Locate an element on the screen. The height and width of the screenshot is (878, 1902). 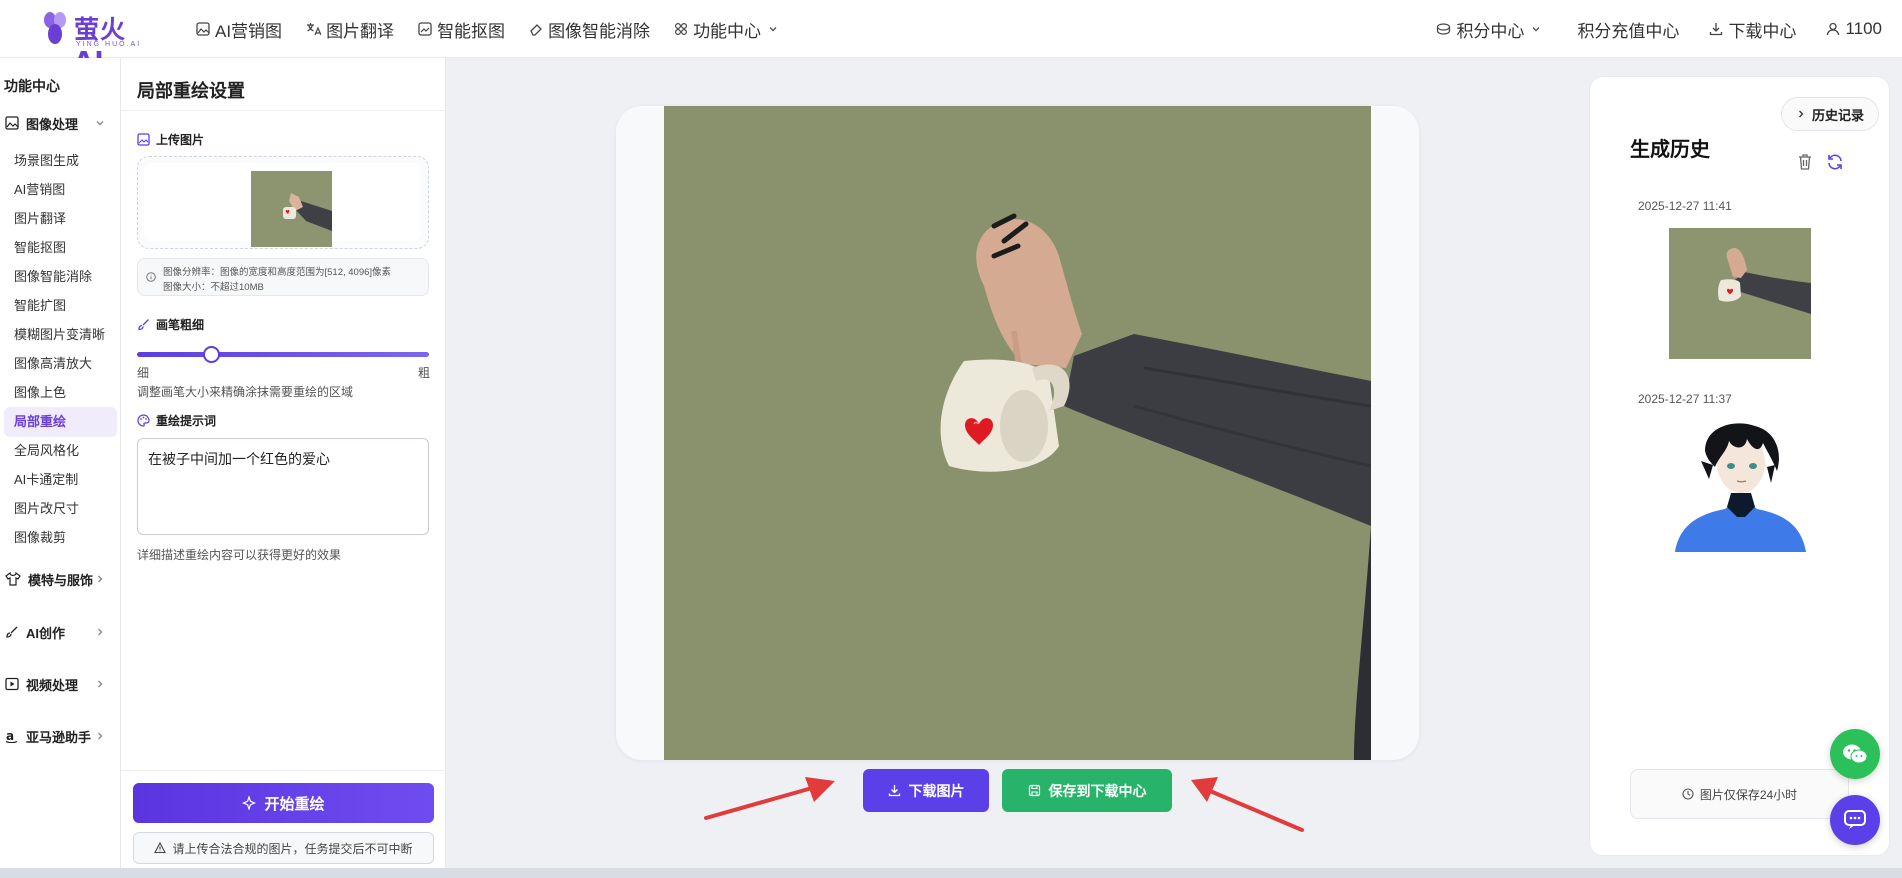
brush-size-slider is located at coordinates (283, 354).